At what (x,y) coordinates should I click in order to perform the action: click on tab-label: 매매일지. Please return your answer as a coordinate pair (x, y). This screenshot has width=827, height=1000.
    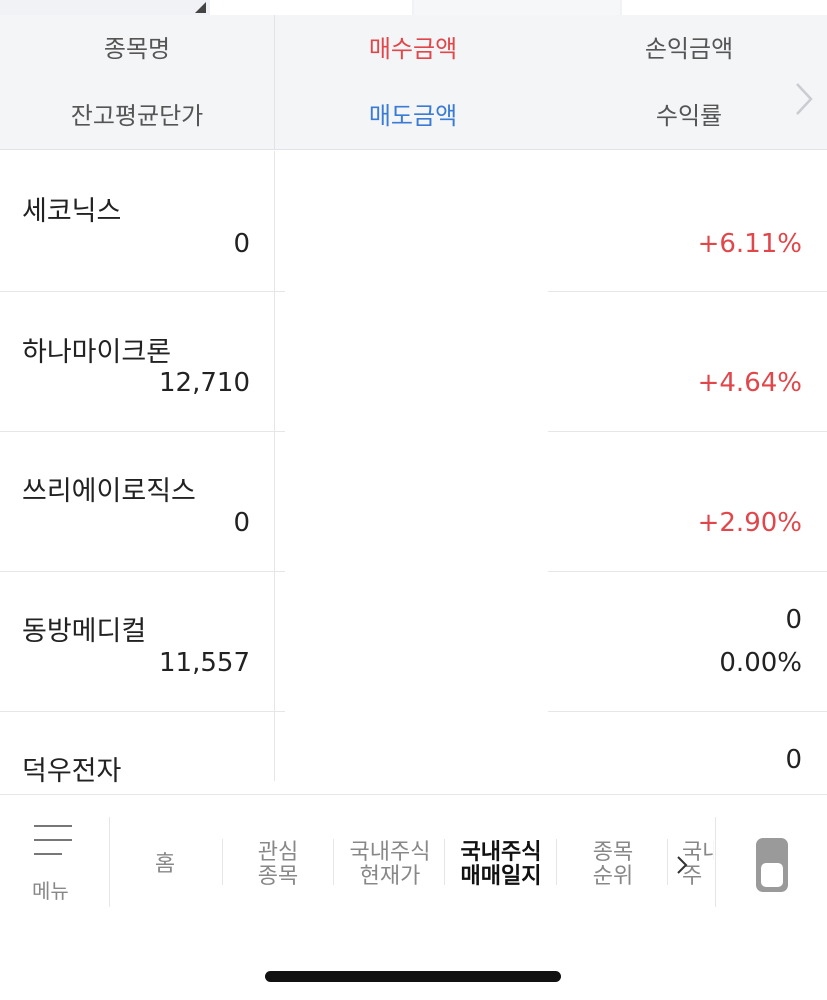
    Looking at the image, I should click on (501, 876).